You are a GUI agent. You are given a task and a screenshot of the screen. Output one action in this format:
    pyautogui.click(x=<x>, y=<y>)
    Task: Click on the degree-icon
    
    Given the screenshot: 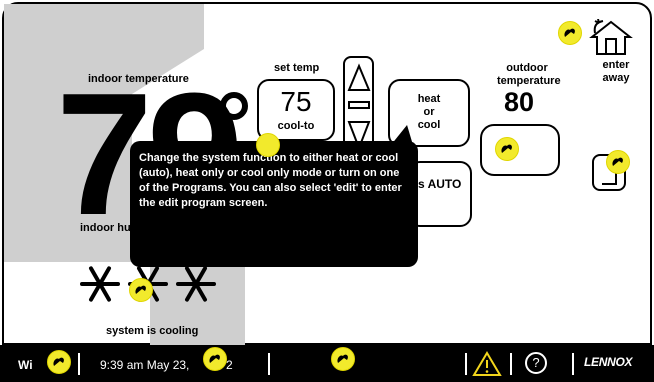 What is the action you would take?
    pyautogui.click(x=234, y=106)
    